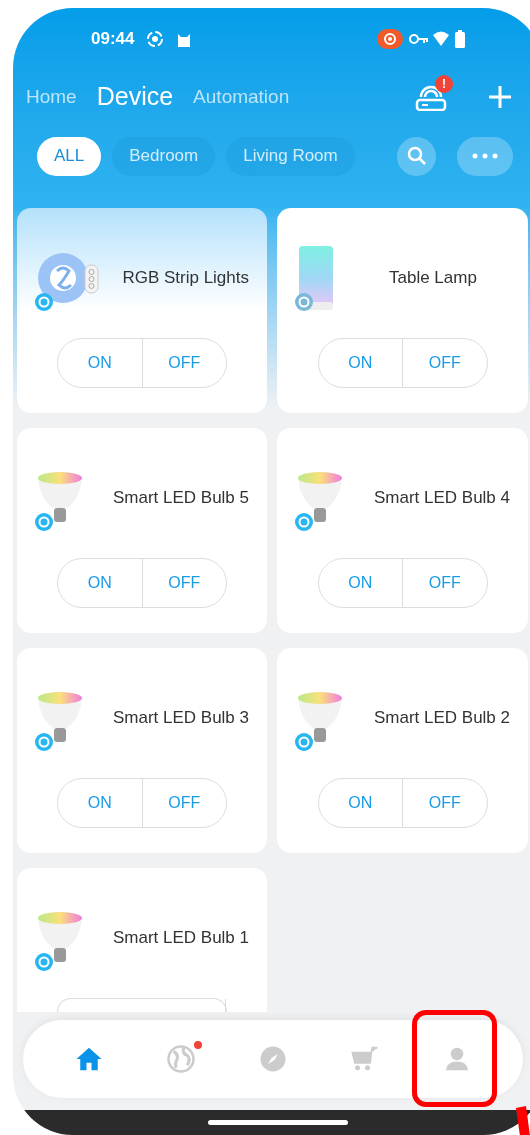 This screenshot has height=1135, width=530. Describe the element at coordinates (181, 1059) in the screenshot. I see `globe-icon` at that location.